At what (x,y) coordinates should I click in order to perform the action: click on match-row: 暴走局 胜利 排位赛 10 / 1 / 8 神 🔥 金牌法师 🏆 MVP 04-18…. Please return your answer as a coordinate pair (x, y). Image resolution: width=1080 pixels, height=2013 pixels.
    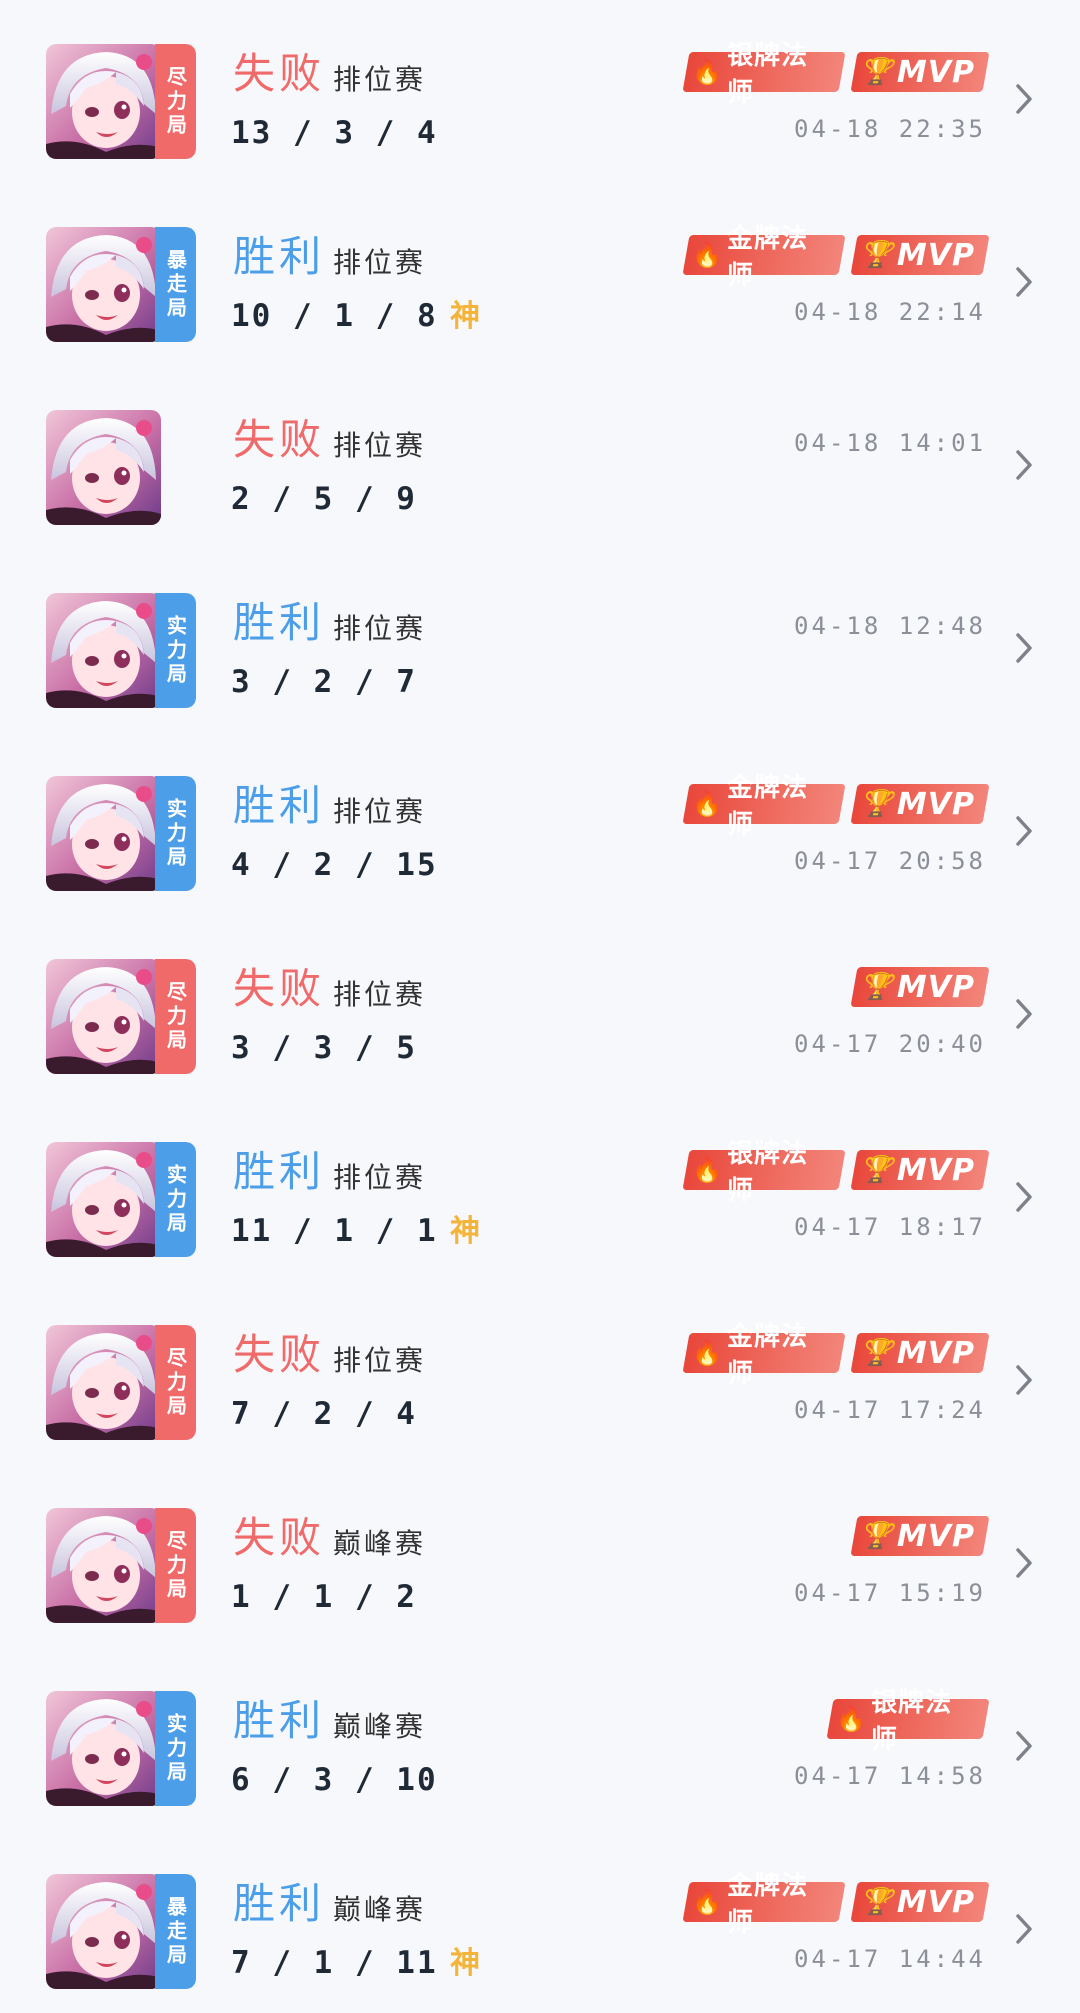
    Looking at the image, I should click on (540, 274).